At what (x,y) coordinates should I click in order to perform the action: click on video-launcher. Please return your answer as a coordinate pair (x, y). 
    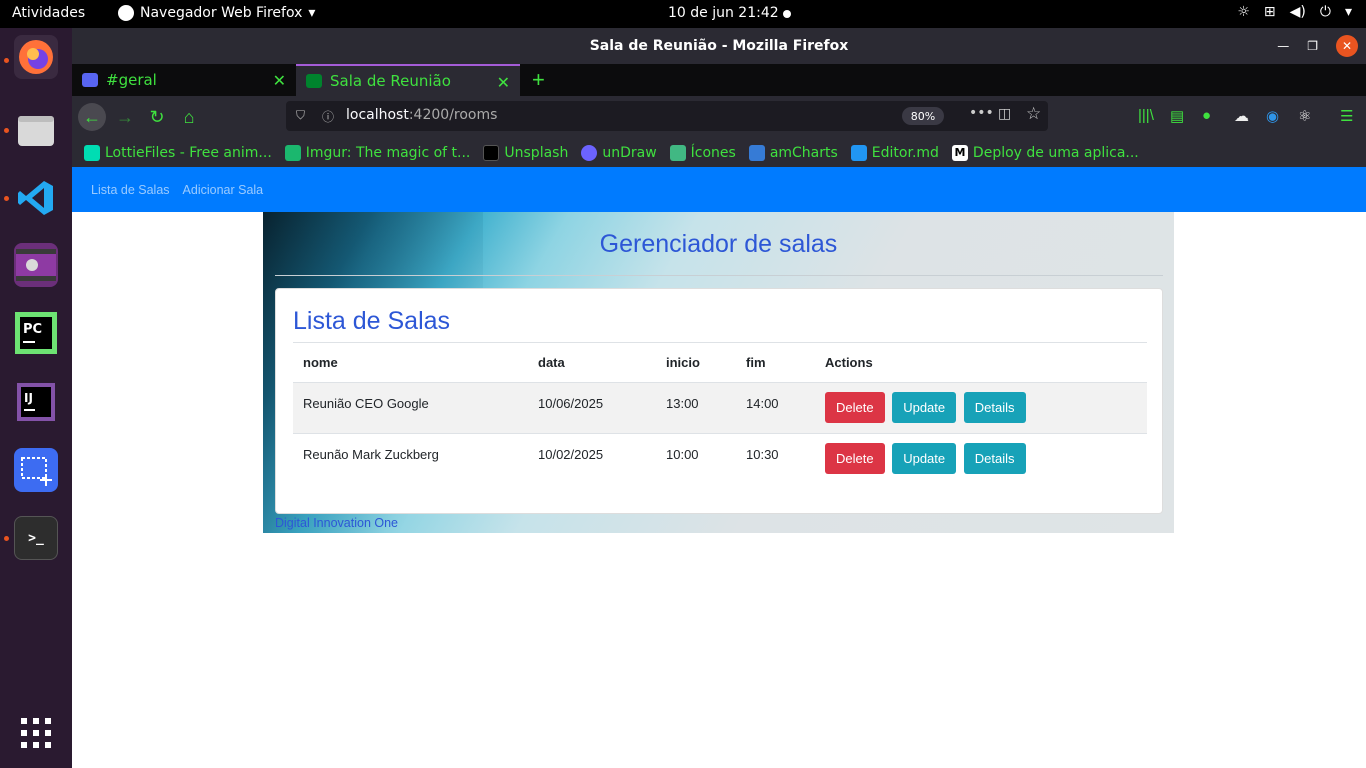
    Looking at the image, I should click on (36, 265).